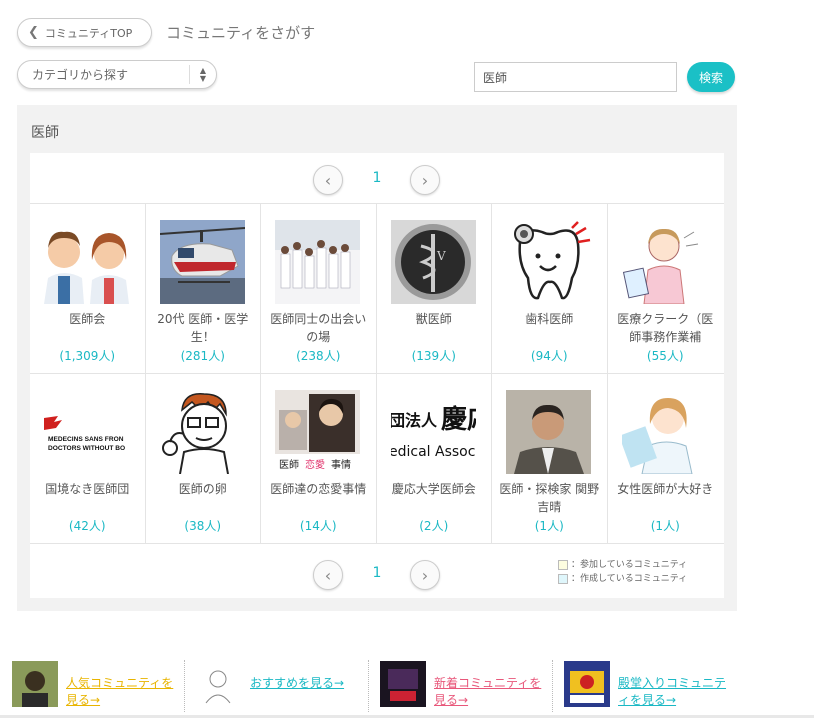  I want to click on community-name: 医師同士の出会いの場, so click(318, 328).